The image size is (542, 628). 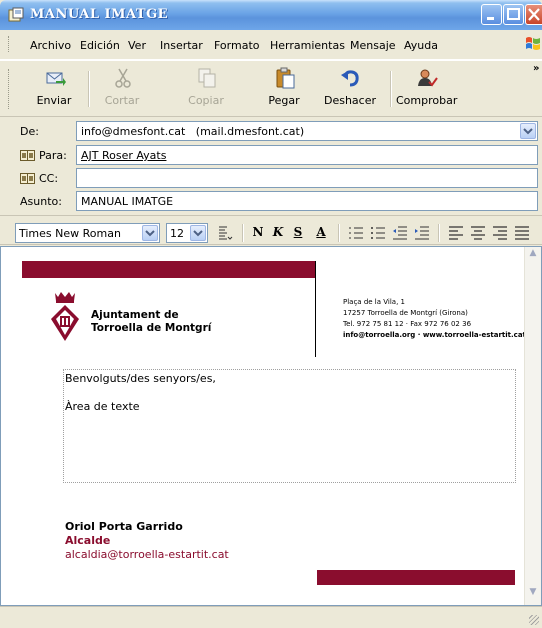 I want to click on size-dropdown-button, so click(x=198, y=233).